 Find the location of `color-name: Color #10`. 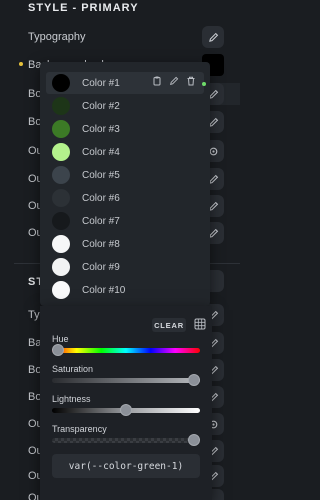

color-name: Color #10 is located at coordinates (104, 290).